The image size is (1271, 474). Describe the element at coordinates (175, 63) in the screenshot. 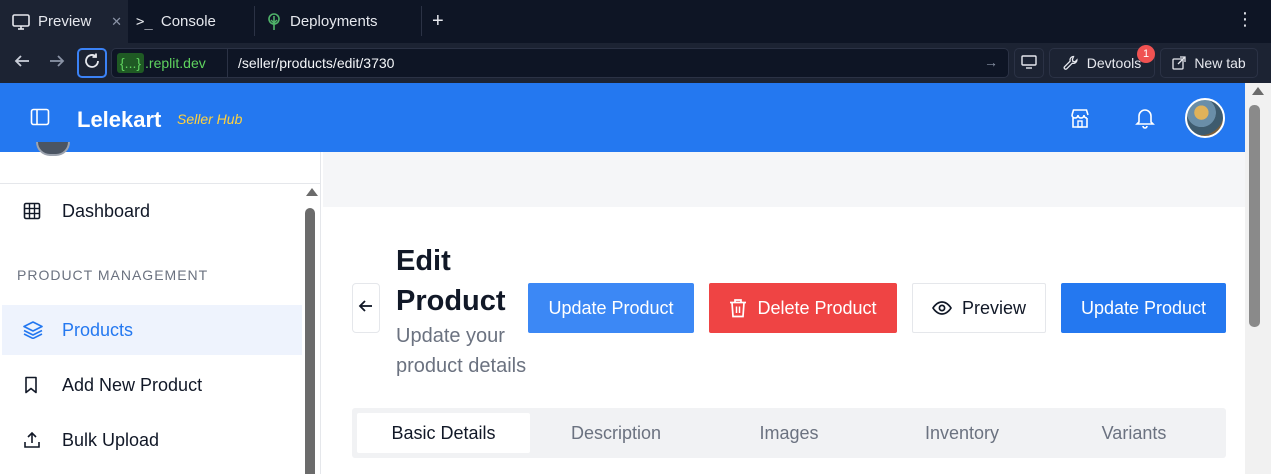

I see `url-domain: .replit.dev` at that location.